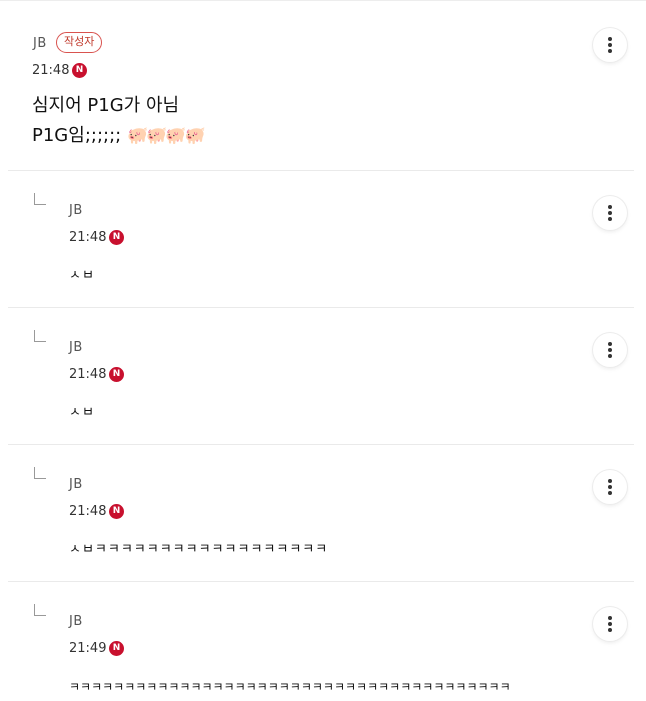 The image size is (646, 701). I want to click on reply-time: 21:49, so click(88, 648).